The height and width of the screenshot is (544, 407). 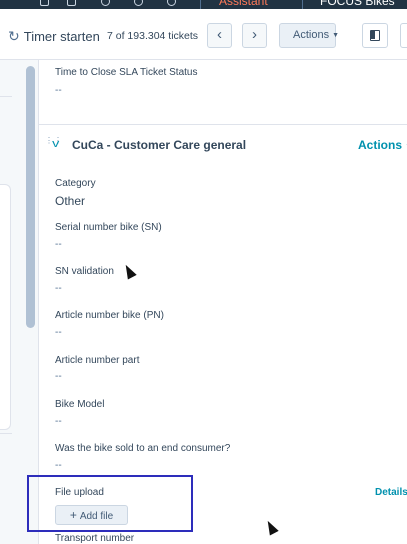 What do you see at coordinates (80, 404) in the screenshot?
I see `field-label-bike-model: Bike Model` at bounding box center [80, 404].